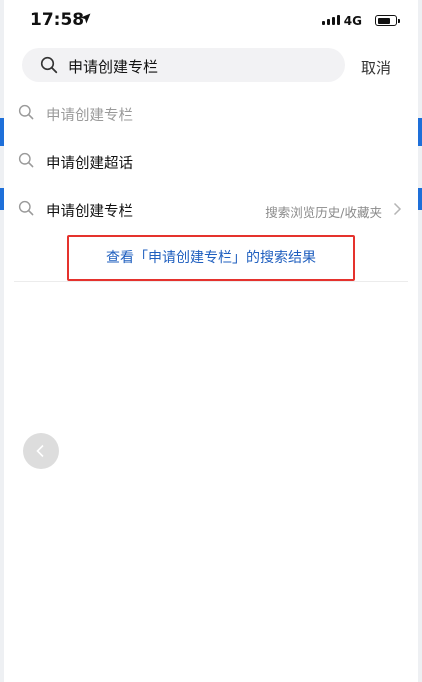 The height and width of the screenshot is (682, 422). Describe the element at coordinates (113, 67) in the screenshot. I see `search-query-text: 申请创建专栏` at that location.